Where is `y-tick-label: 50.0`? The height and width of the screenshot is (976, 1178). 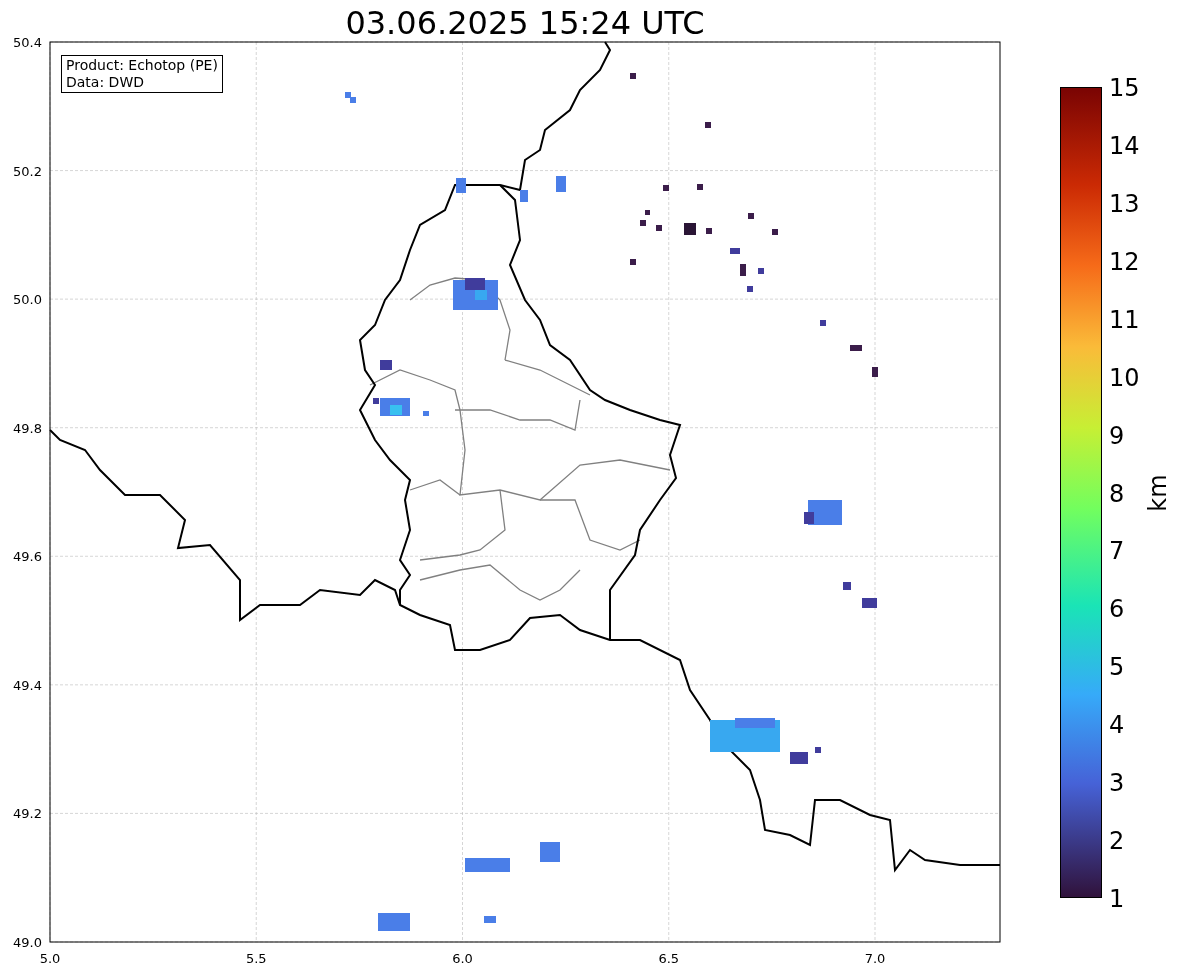 y-tick-label: 50.0 is located at coordinates (27, 300).